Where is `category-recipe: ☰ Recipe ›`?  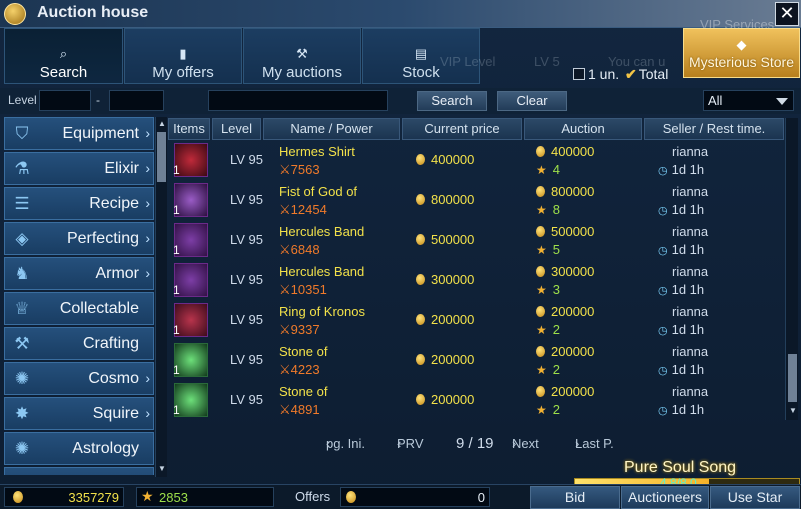
category-recipe: ☰ Recipe › is located at coordinates (79, 203).